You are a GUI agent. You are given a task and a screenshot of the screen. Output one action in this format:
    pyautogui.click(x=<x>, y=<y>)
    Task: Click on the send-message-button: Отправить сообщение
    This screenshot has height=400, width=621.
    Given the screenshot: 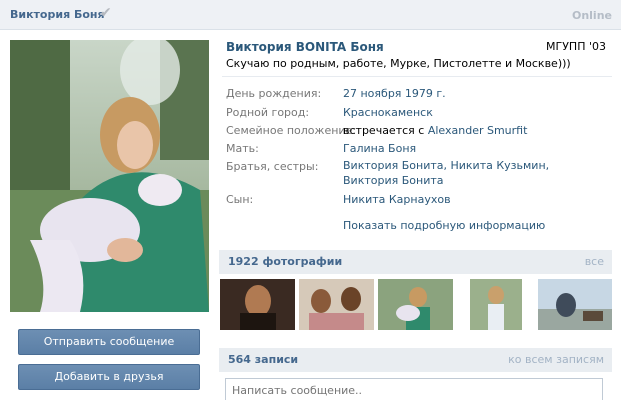 What is the action you would take?
    pyautogui.click(x=109, y=342)
    